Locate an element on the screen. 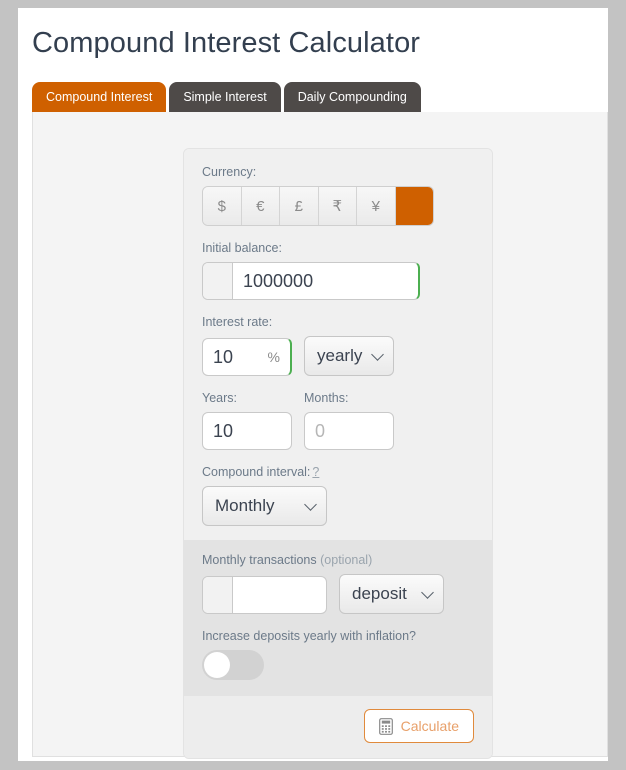 This screenshot has width=626, height=770. tab-simple-interest: Simple Interest is located at coordinates (225, 97).